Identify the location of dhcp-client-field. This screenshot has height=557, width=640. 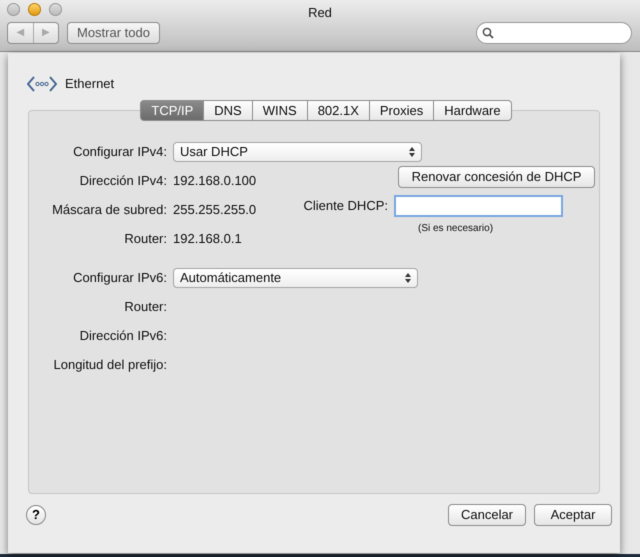
(478, 206).